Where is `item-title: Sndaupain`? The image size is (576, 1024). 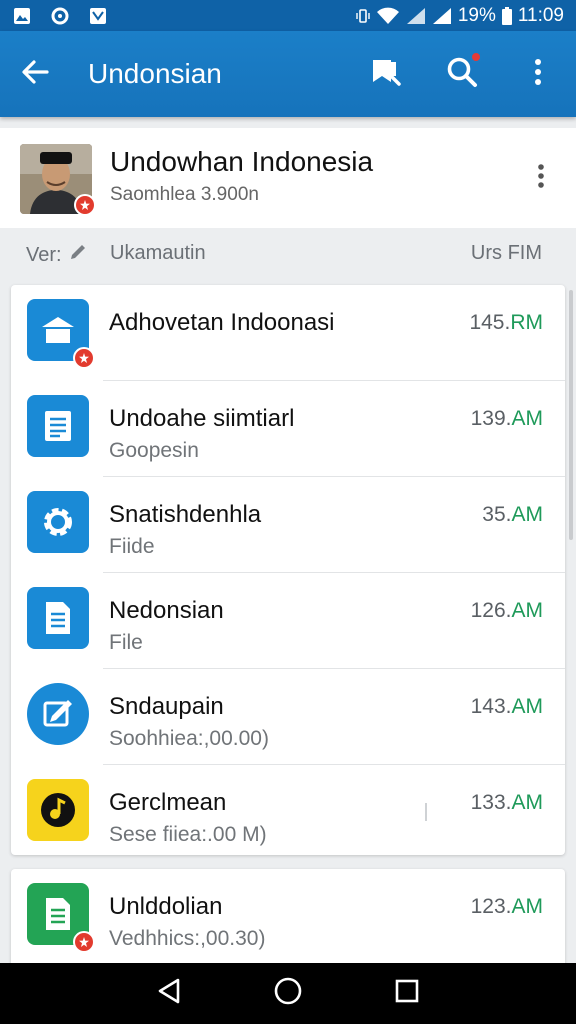 item-title: Sndaupain is located at coordinates (166, 706).